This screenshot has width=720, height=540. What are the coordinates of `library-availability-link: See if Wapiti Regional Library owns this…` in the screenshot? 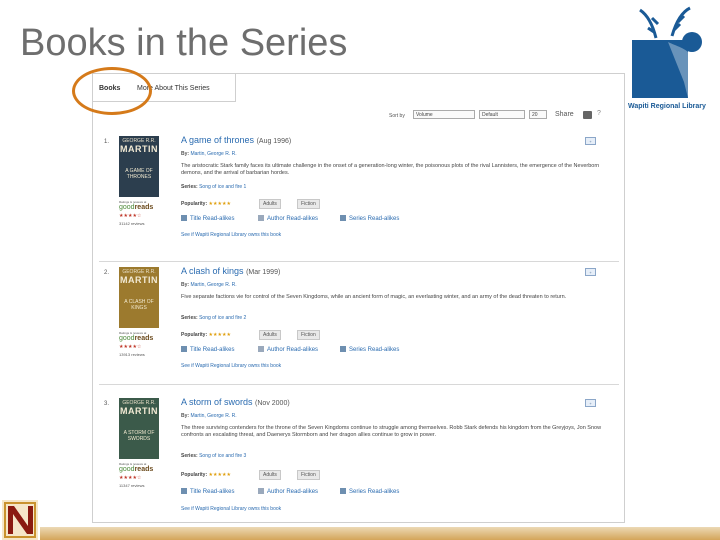 It's located at (231, 509).